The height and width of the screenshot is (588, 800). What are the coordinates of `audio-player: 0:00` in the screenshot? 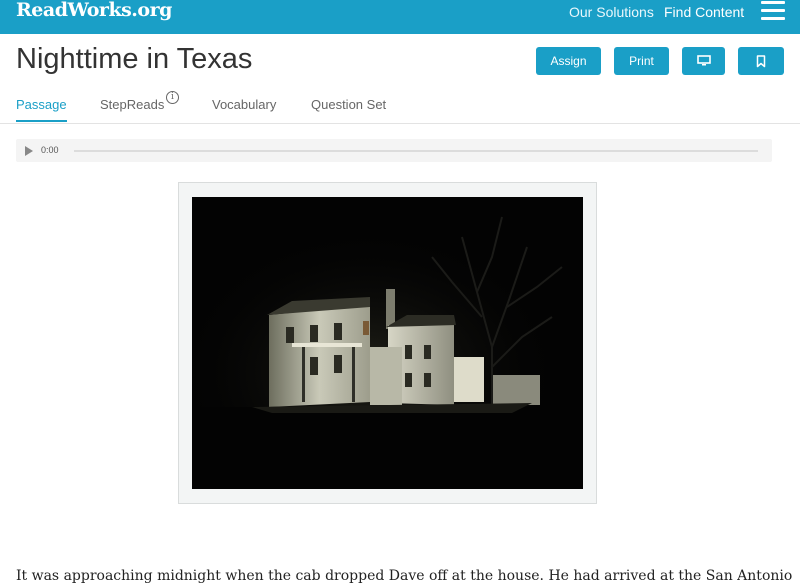 It's located at (394, 150).